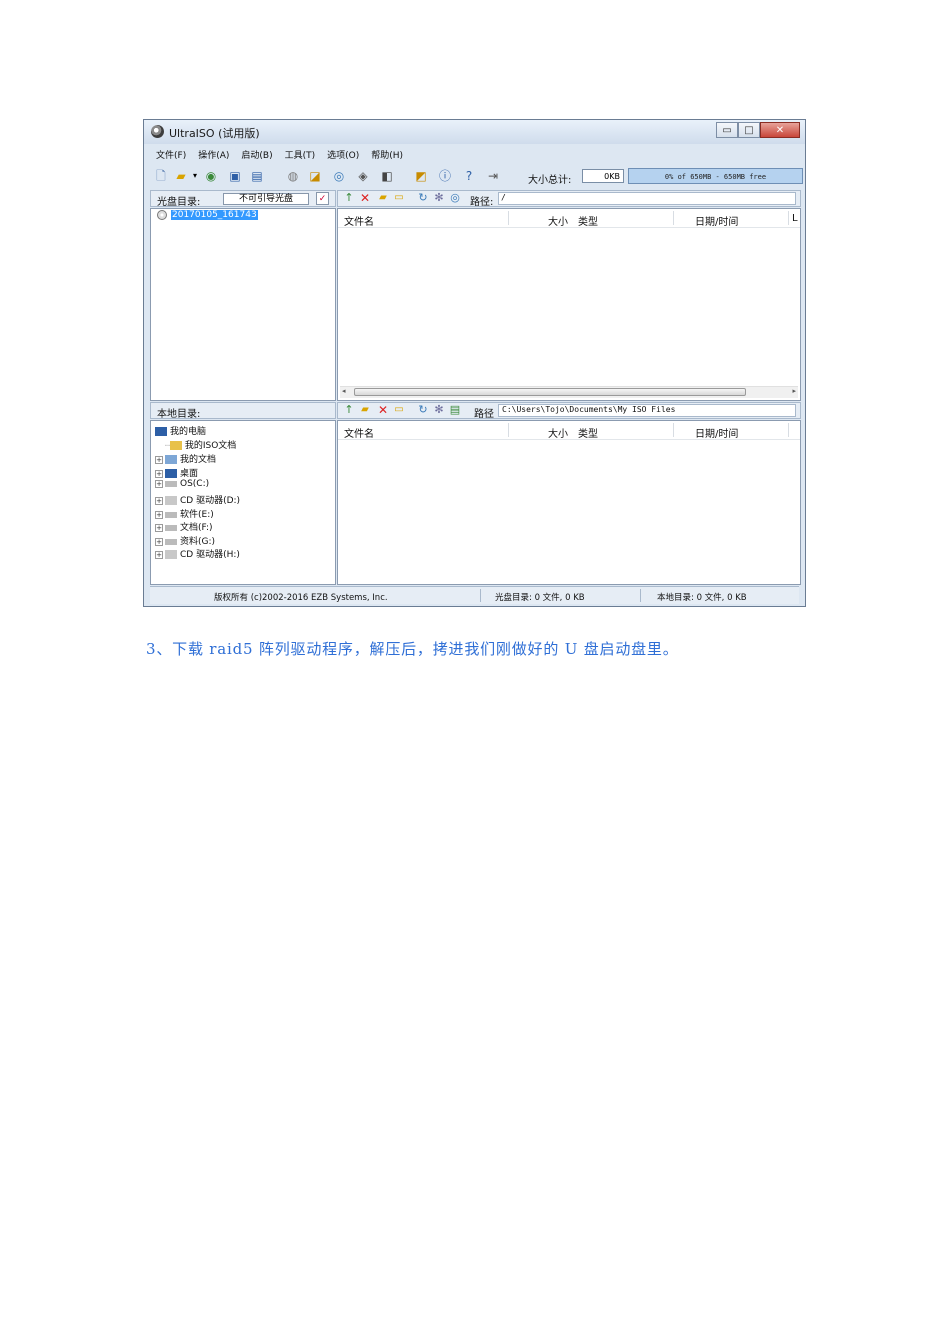 This screenshot has height=1344, width=950. Describe the element at coordinates (474, 132) in the screenshot. I see `title-bar: UltraISO (试用版) ▭ □ ✕` at that location.